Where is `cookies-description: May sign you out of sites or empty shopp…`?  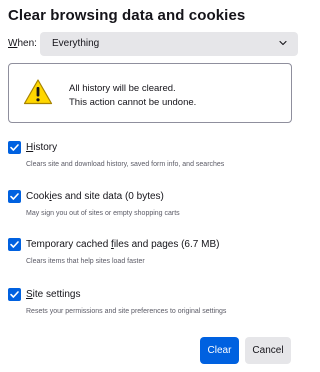
cookies-description: May sign you out of sites or empty shopp… is located at coordinates (103, 213).